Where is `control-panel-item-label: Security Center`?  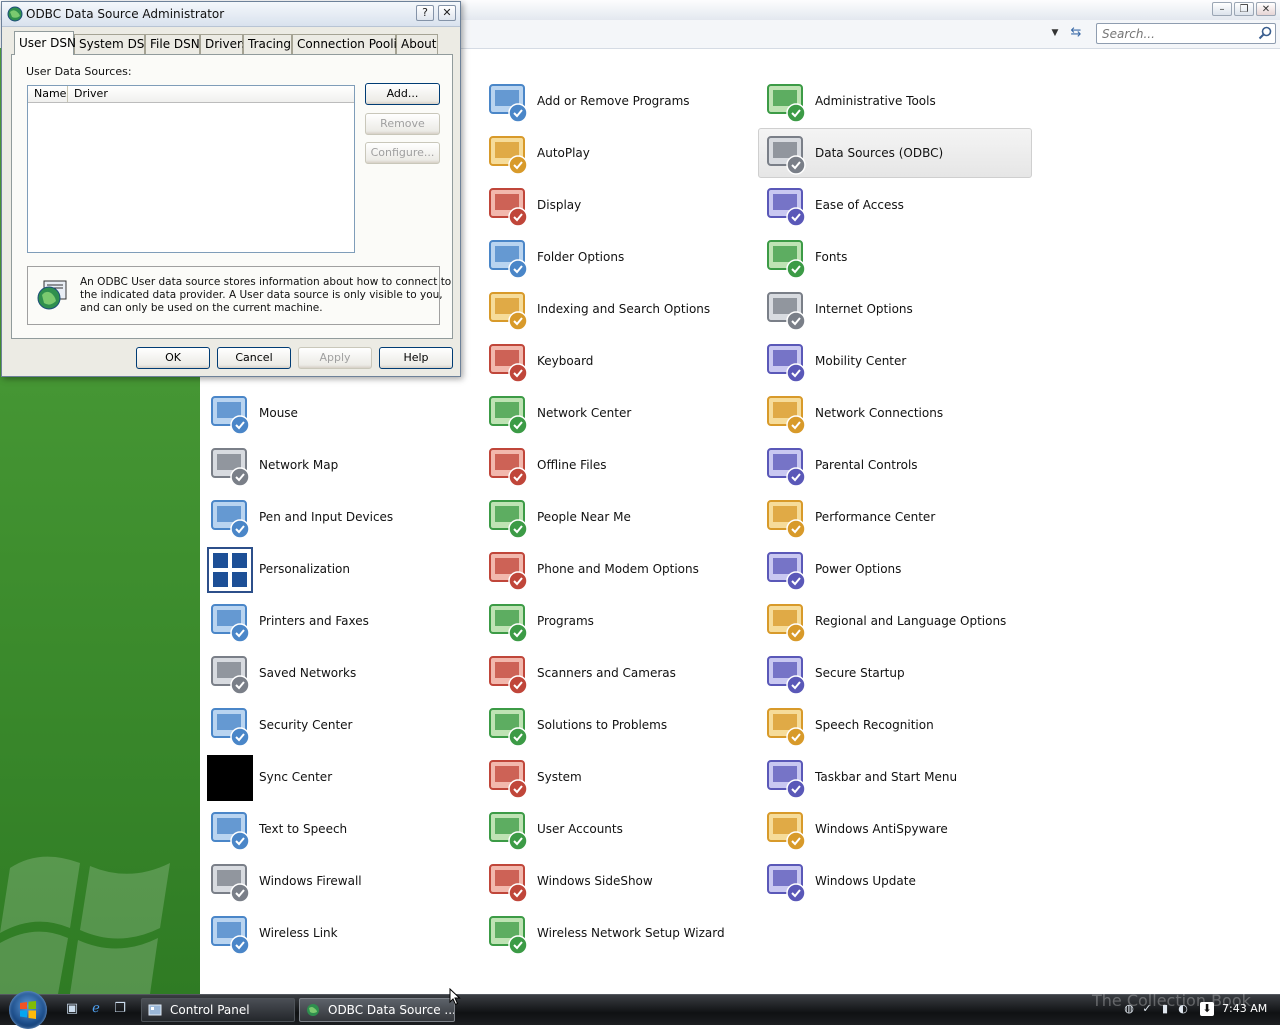 control-panel-item-label: Security Center is located at coordinates (306, 725).